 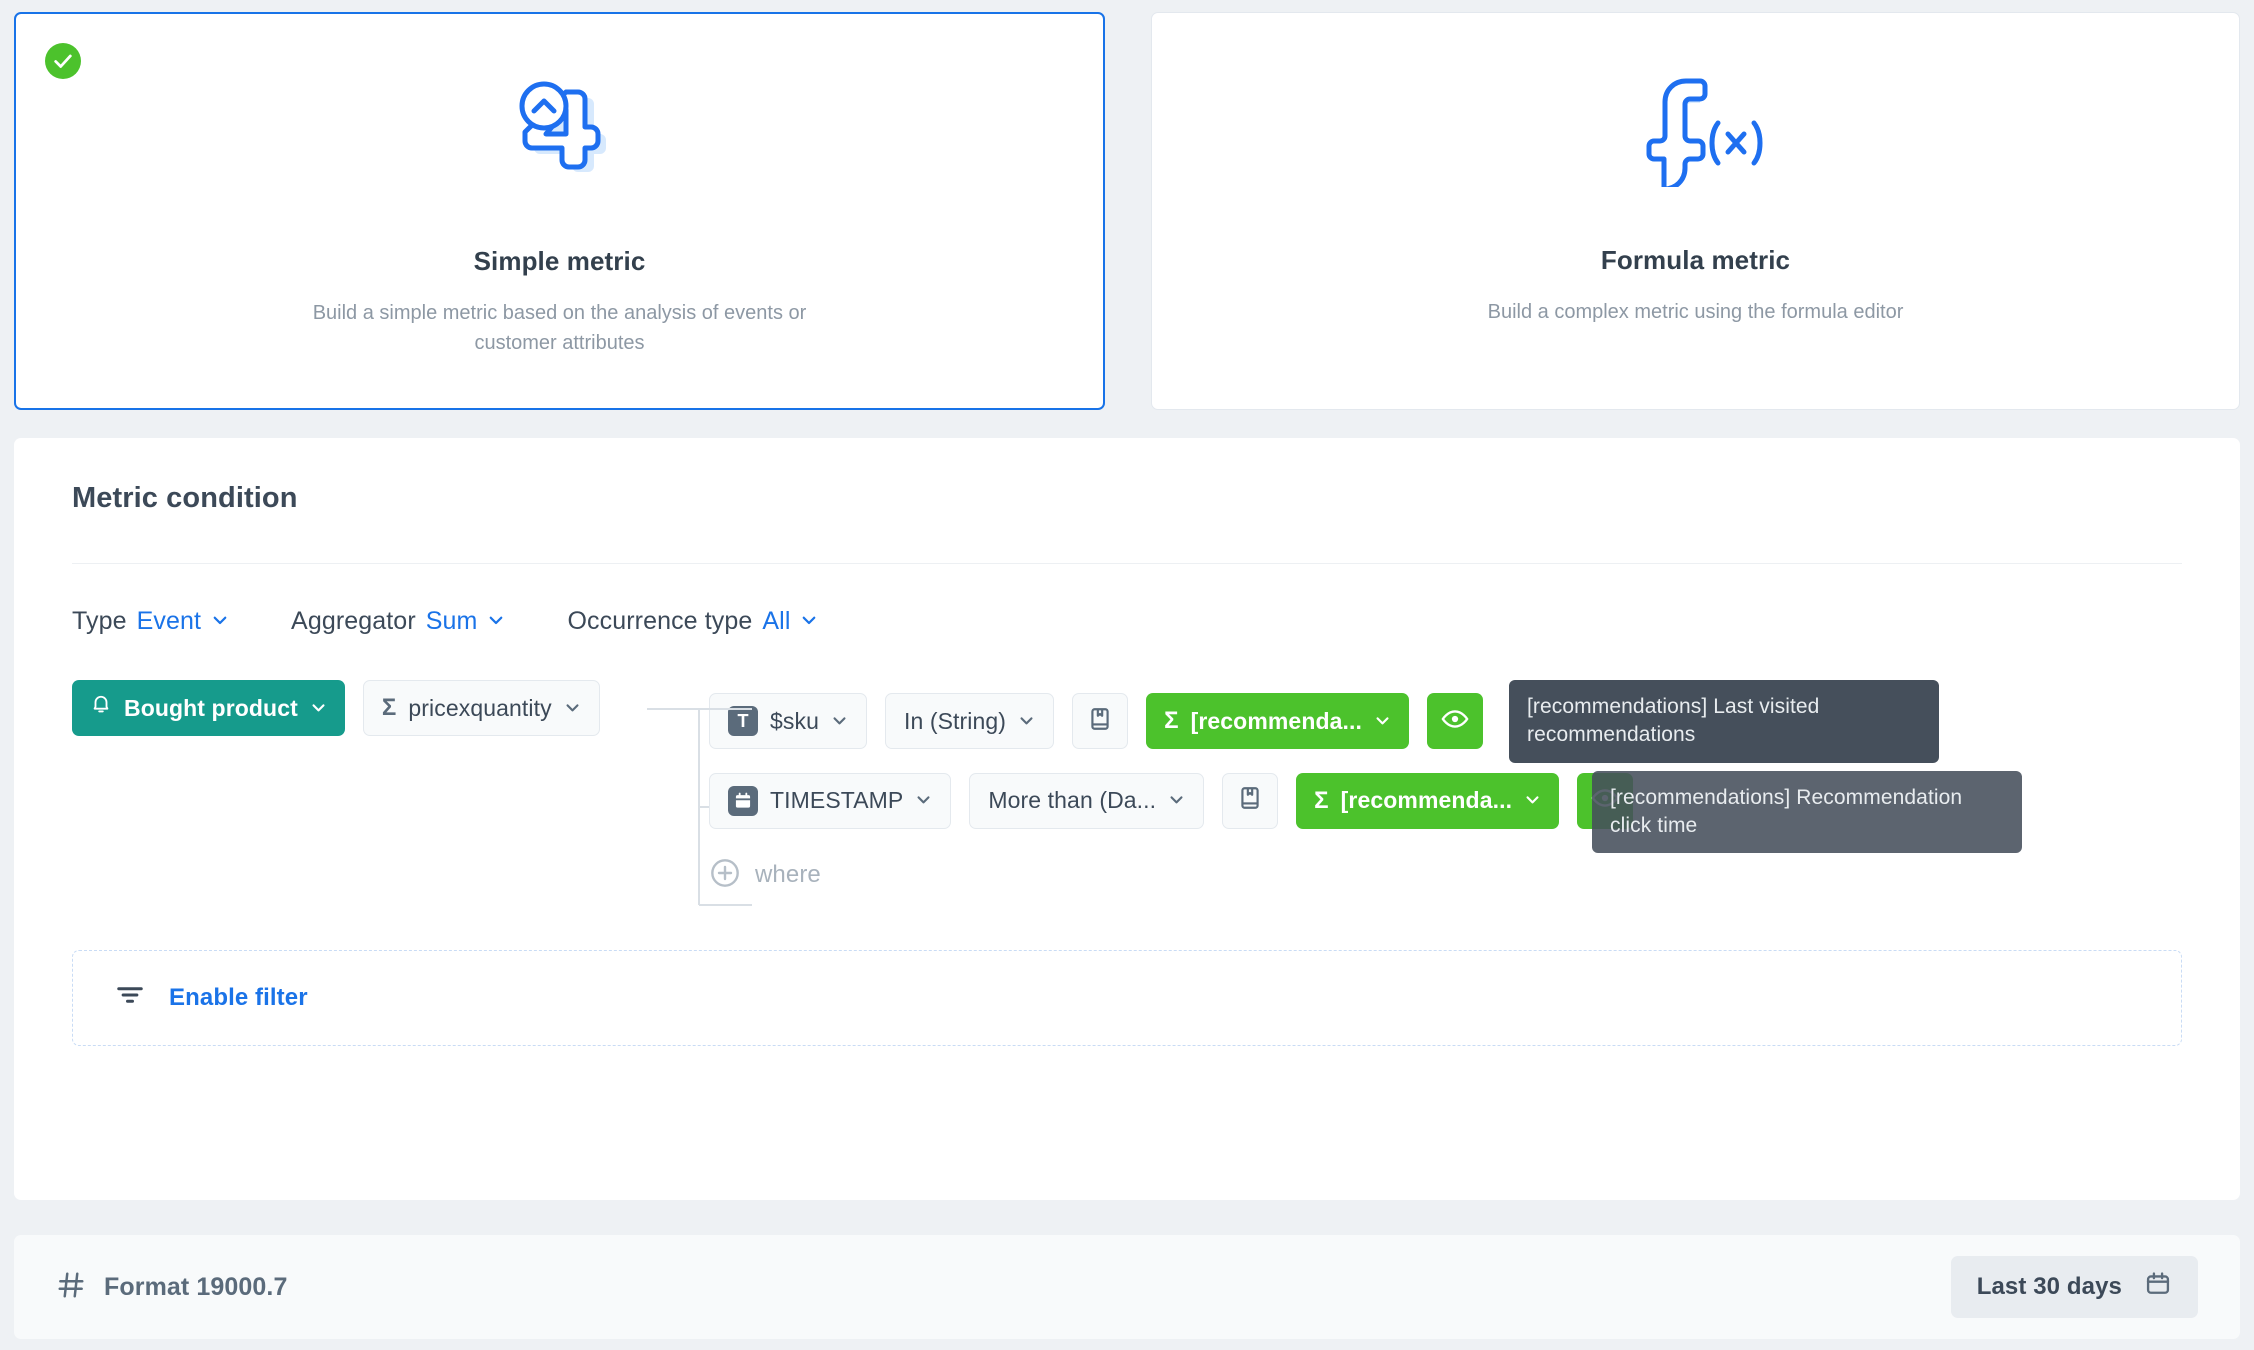 I want to click on operator-label: In (String), so click(x=955, y=720).